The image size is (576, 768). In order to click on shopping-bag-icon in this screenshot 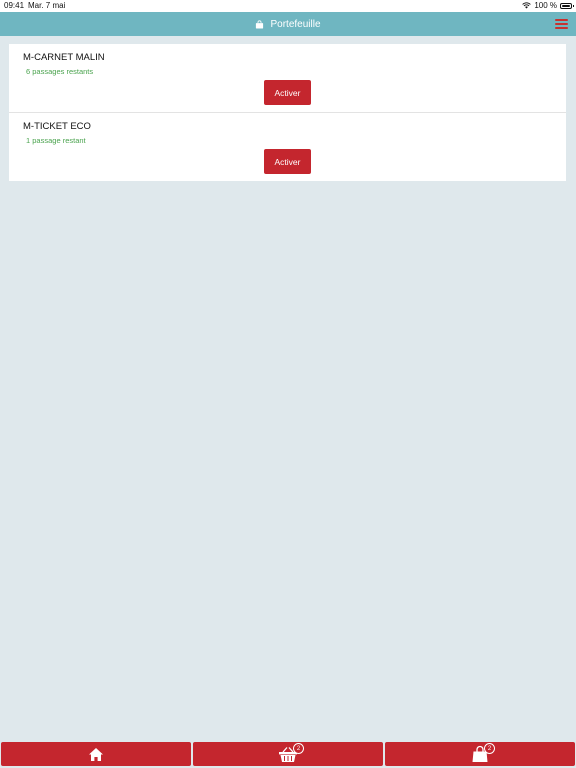, I will do `click(260, 24)`.